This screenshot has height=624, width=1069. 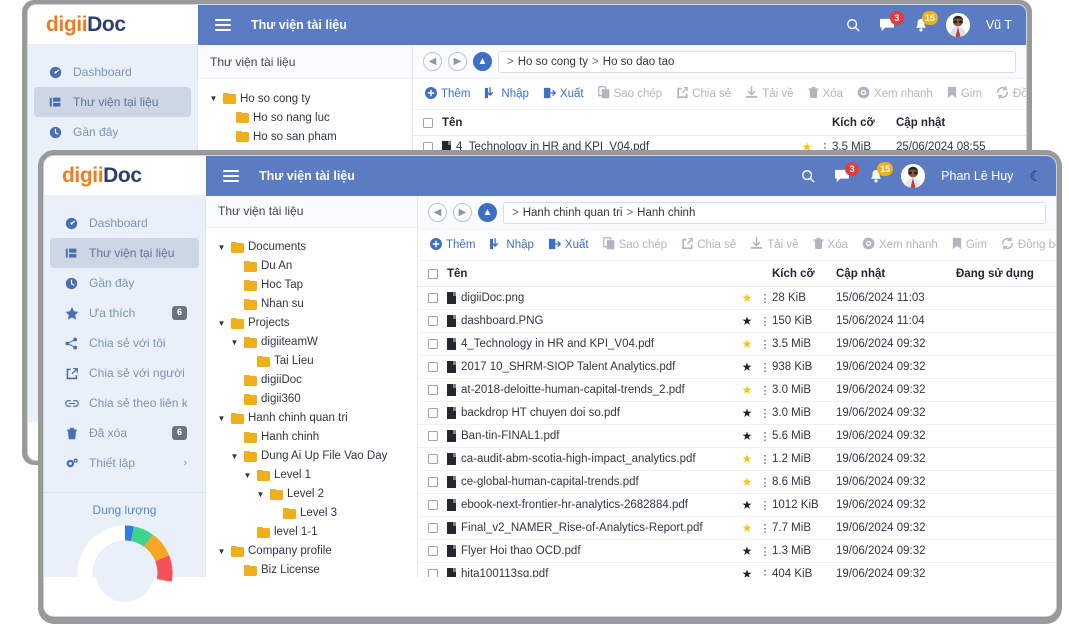 I want to click on sidebar-item-chia-s-v-i-ng-i-kh-c: Chia sẻ với người khác, so click(x=124, y=373).